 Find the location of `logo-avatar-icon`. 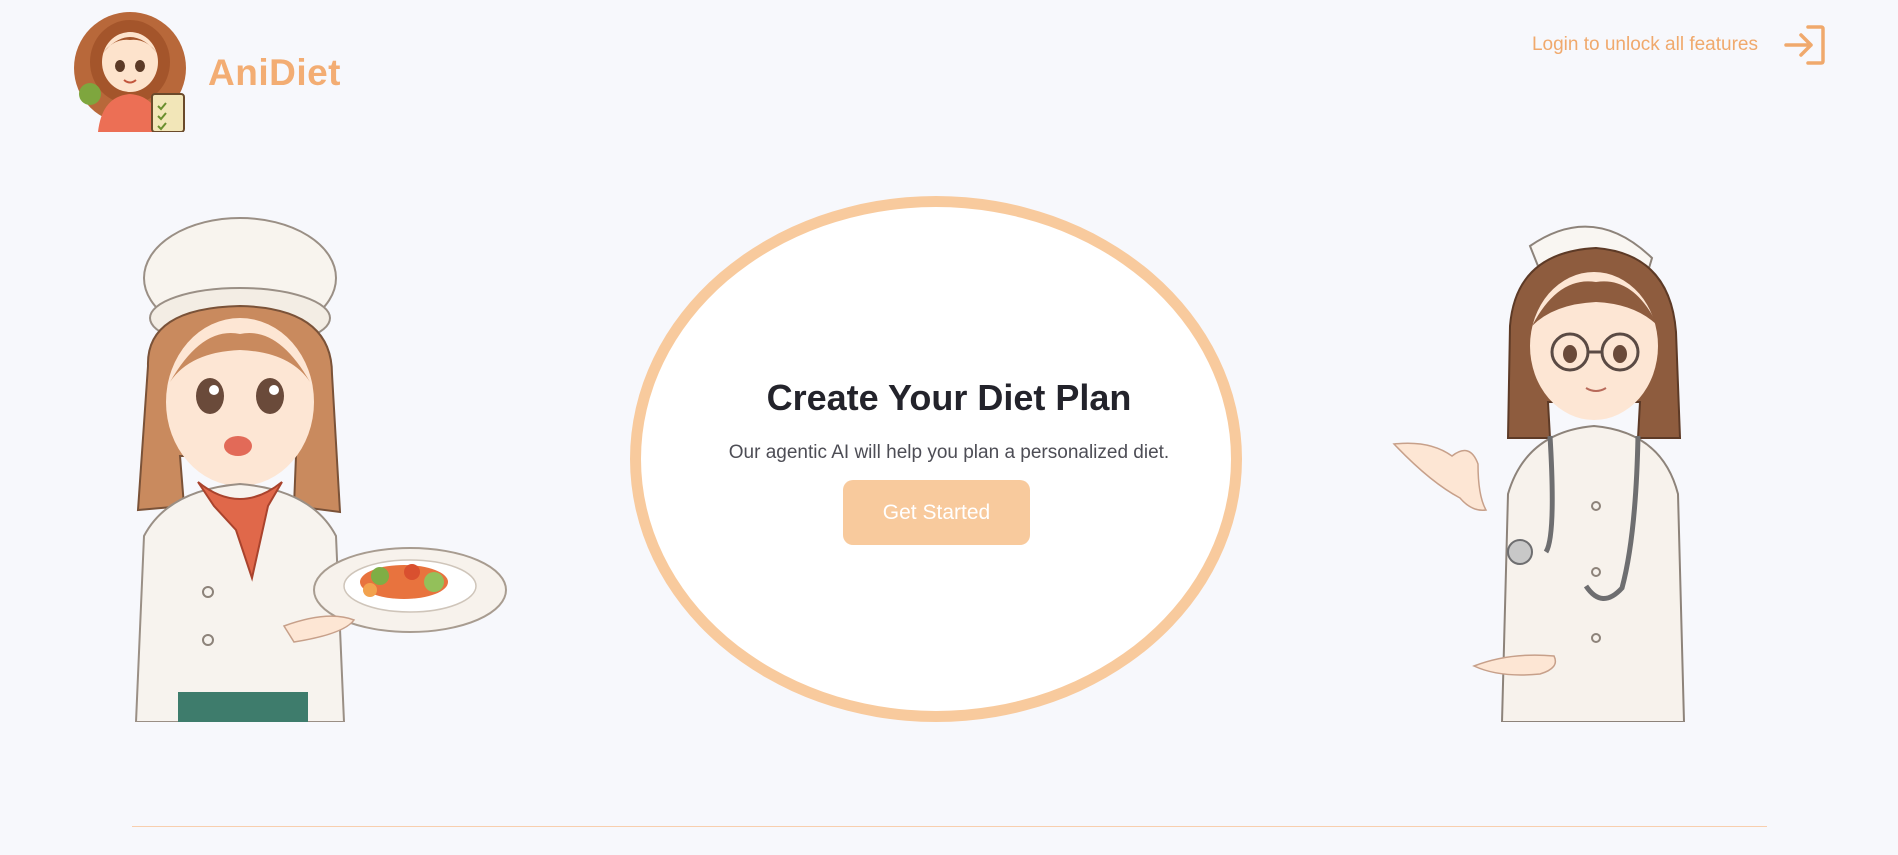

logo-avatar-icon is located at coordinates (130, 72).